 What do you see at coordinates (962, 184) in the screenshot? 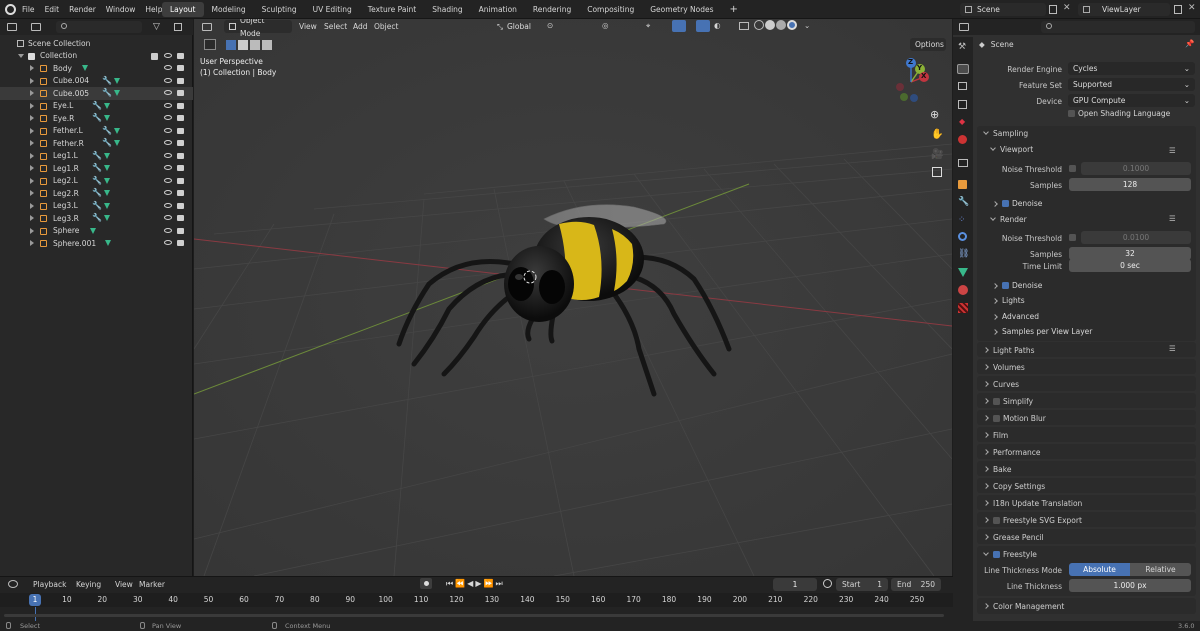
I see `tab-object-icon` at bounding box center [962, 184].